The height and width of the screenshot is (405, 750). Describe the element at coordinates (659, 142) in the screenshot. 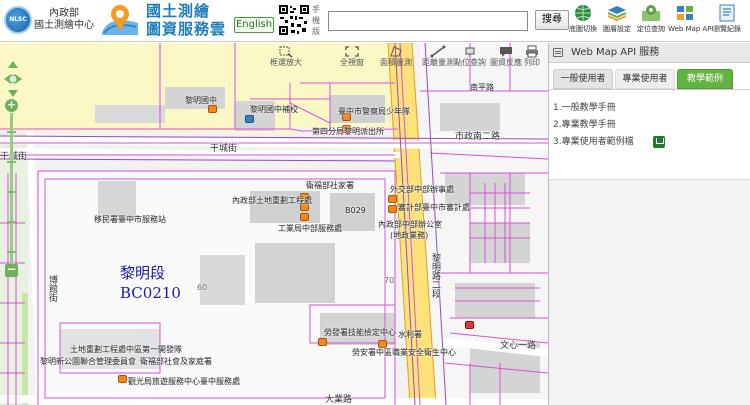

I see `download-icon` at that location.